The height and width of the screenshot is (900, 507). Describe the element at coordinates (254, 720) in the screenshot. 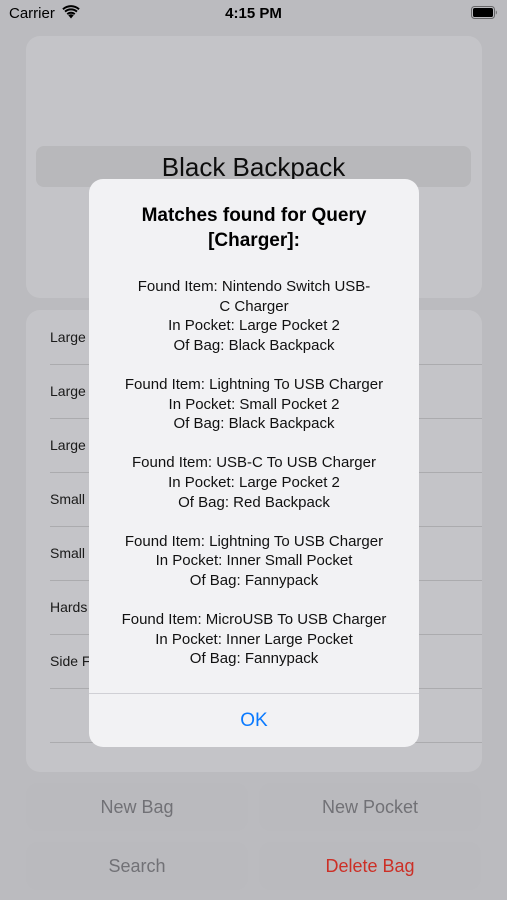

I see `ok-button: OK` at that location.